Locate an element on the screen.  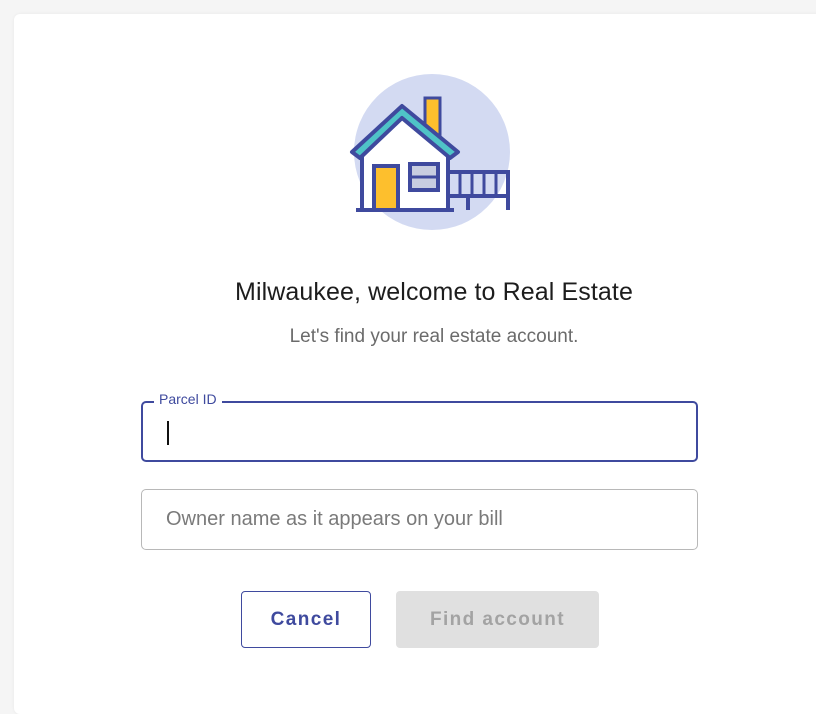
house-icon is located at coordinates (430, 152).